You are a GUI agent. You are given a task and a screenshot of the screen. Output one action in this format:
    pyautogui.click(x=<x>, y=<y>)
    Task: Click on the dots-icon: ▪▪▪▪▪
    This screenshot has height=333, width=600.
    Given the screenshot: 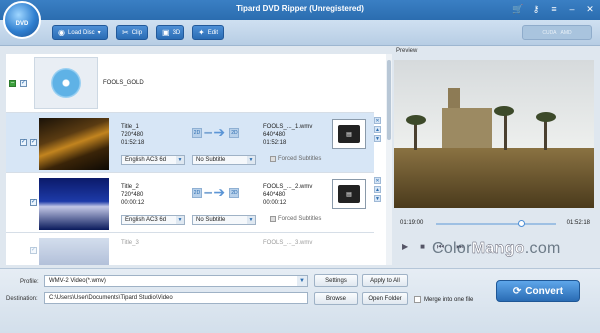 What is the action you would take?
    pyautogui.click(x=208, y=193)
    